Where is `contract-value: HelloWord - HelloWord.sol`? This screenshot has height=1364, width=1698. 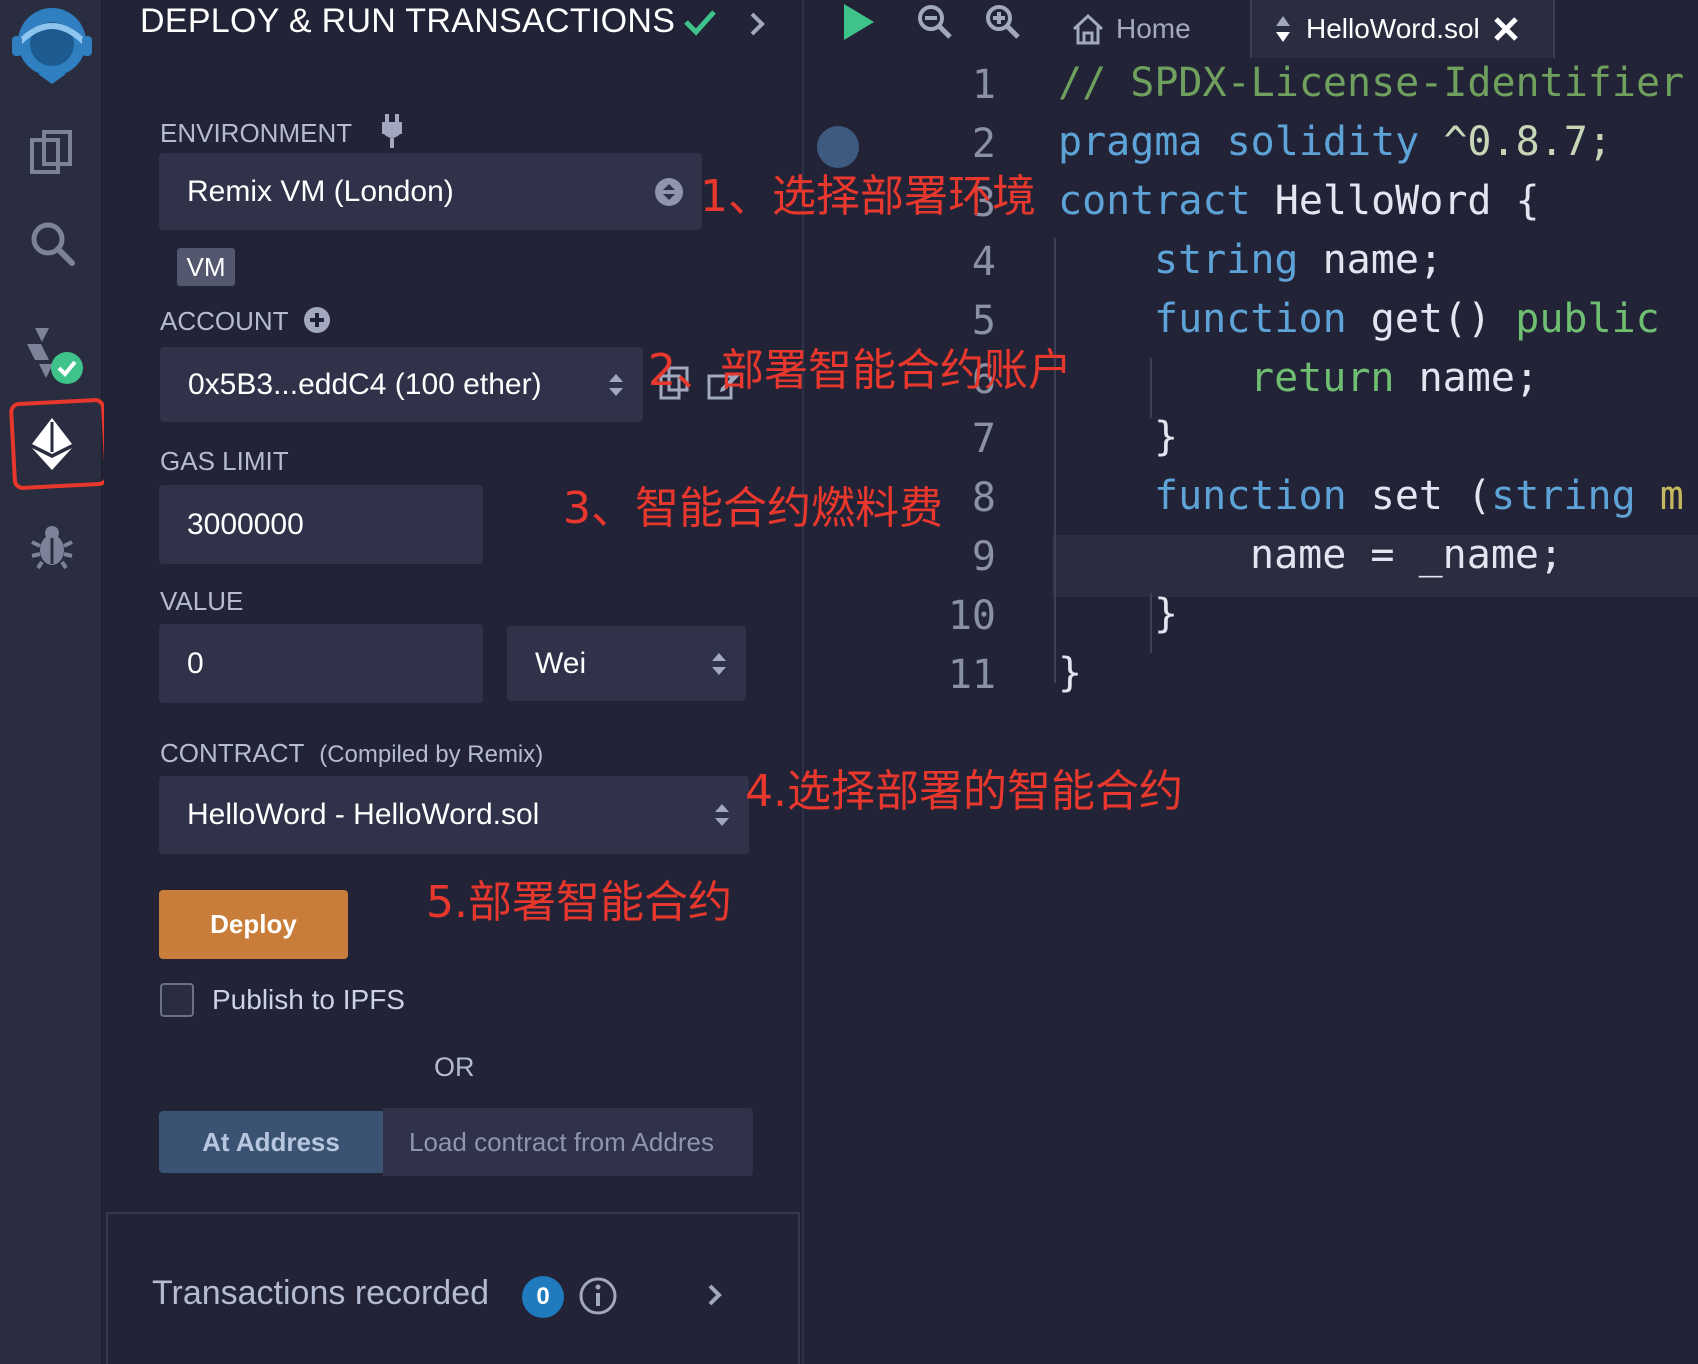 contract-value: HelloWord - HelloWord.sol is located at coordinates (363, 814).